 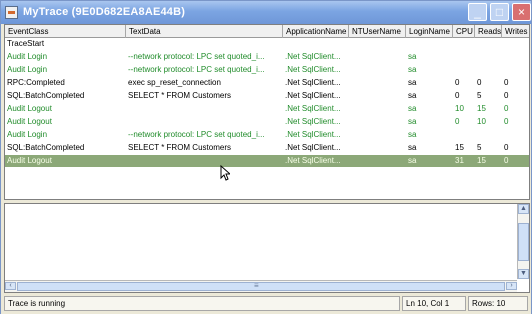 I want to click on table-cell-eventclass: TraceStart, so click(x=26, y=43).